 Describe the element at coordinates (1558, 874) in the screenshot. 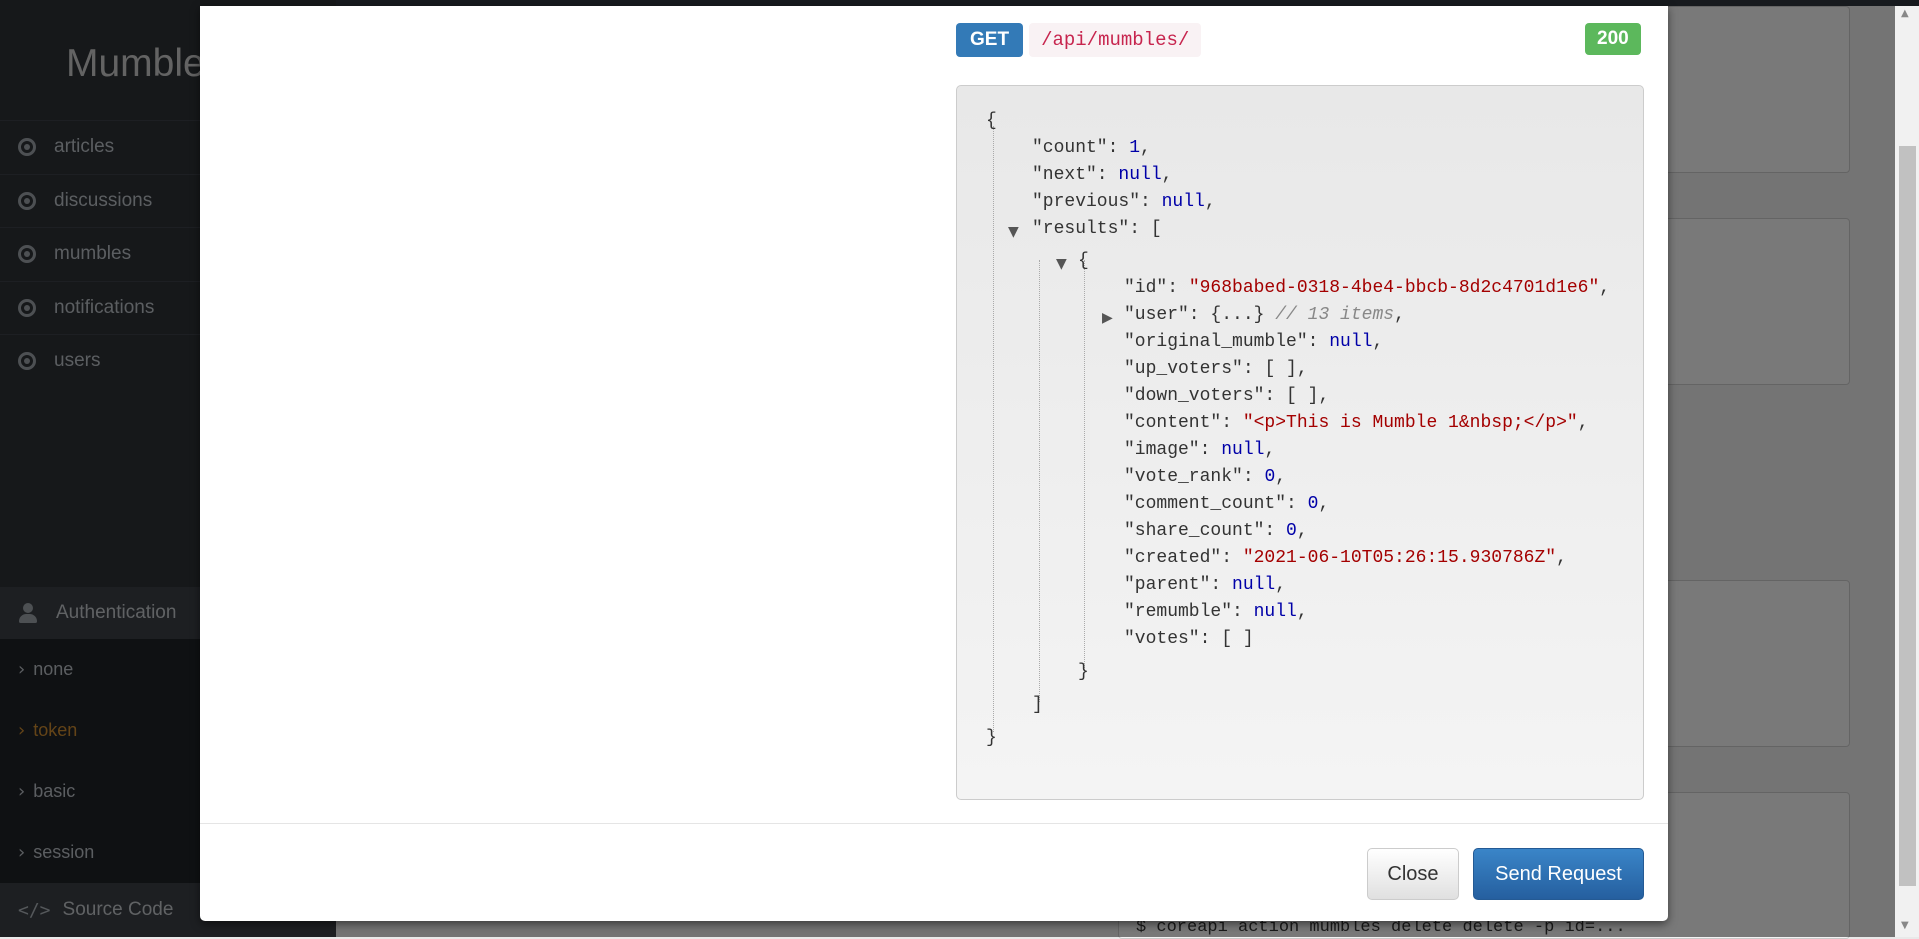

I see `send-request-button: Send Request` at that location.